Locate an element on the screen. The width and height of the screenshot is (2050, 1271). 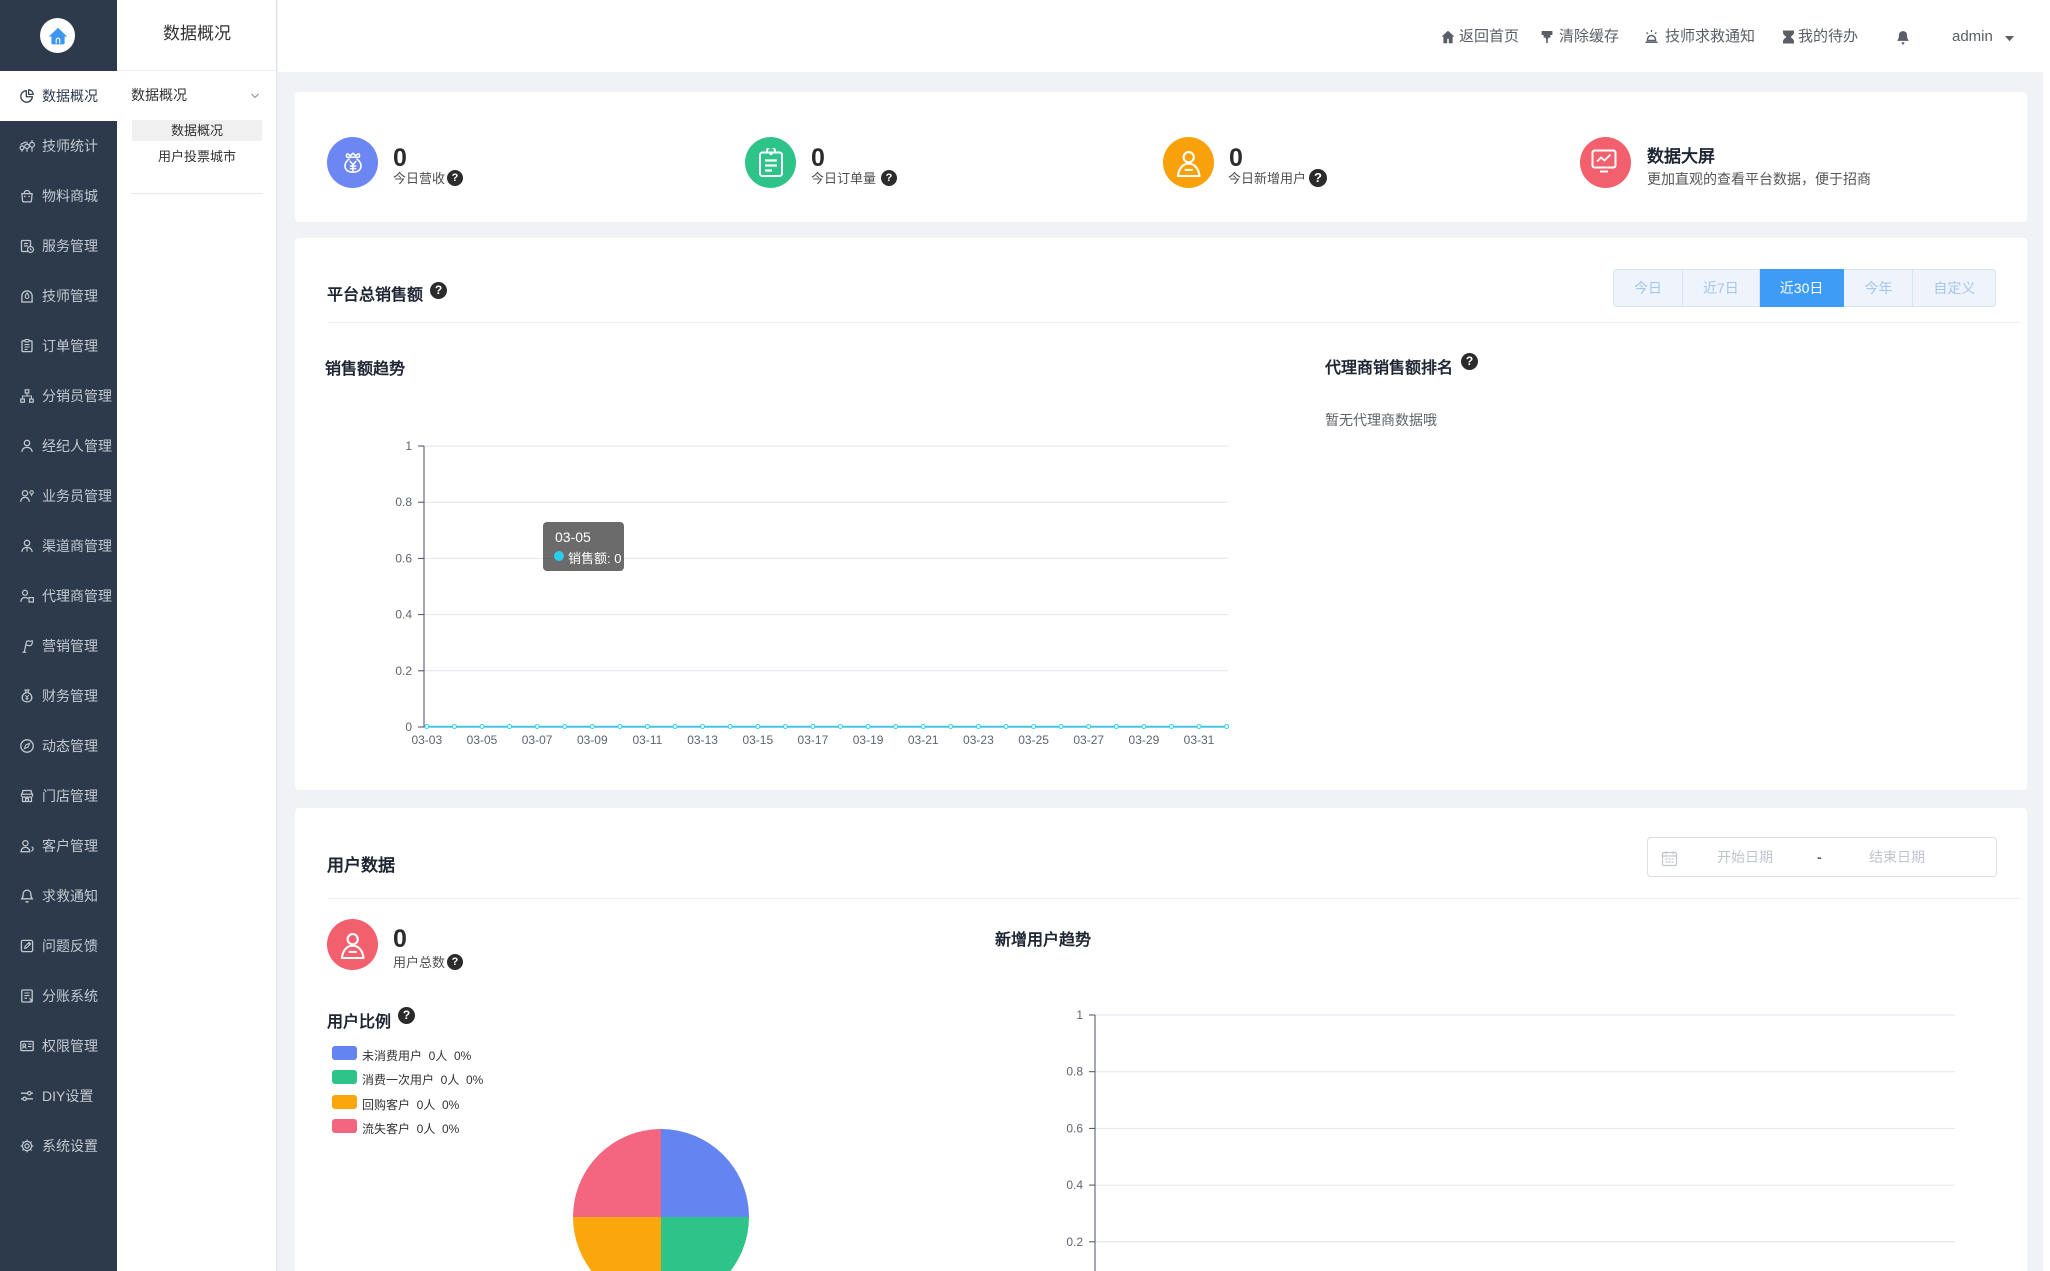
svg-text: 03-09 is located at coordinates (592, 740).